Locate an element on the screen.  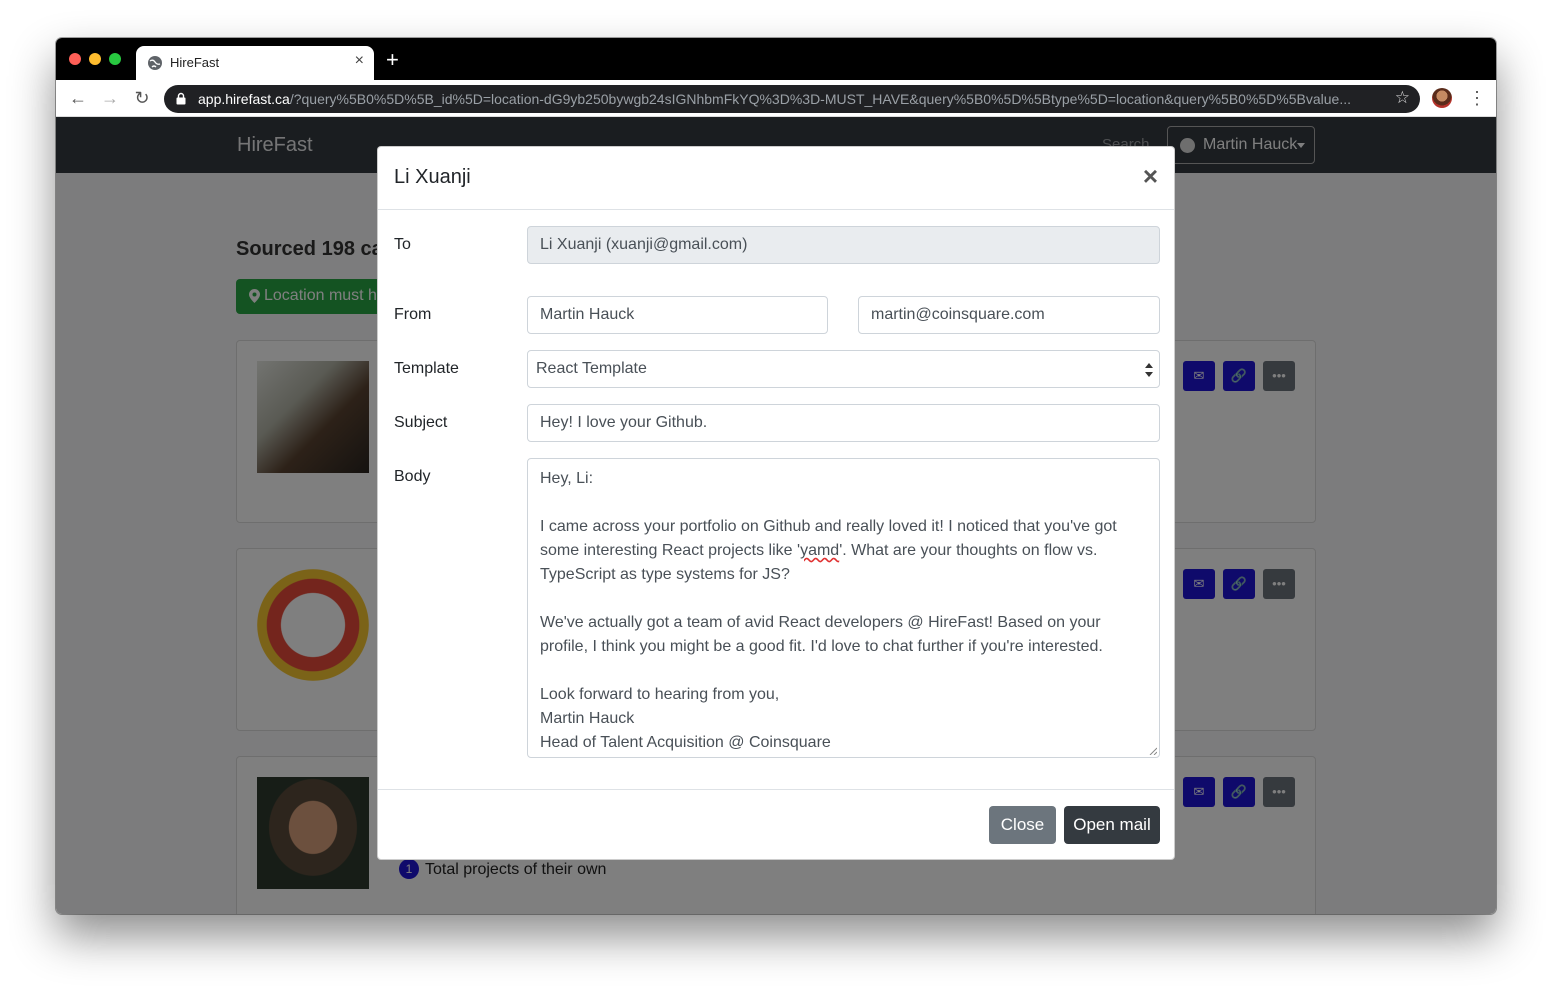
template-label: Template is located at coordinates (426, 368).